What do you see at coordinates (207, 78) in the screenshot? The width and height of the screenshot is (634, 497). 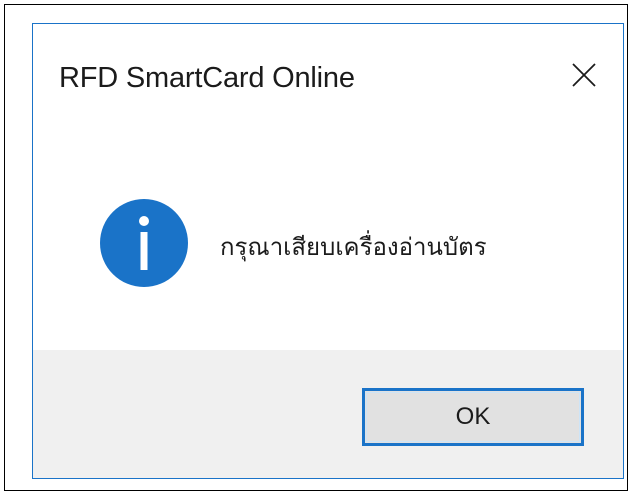 I see `dialog-title: RFD SmartCard Online` at bounding box center [207, 78].